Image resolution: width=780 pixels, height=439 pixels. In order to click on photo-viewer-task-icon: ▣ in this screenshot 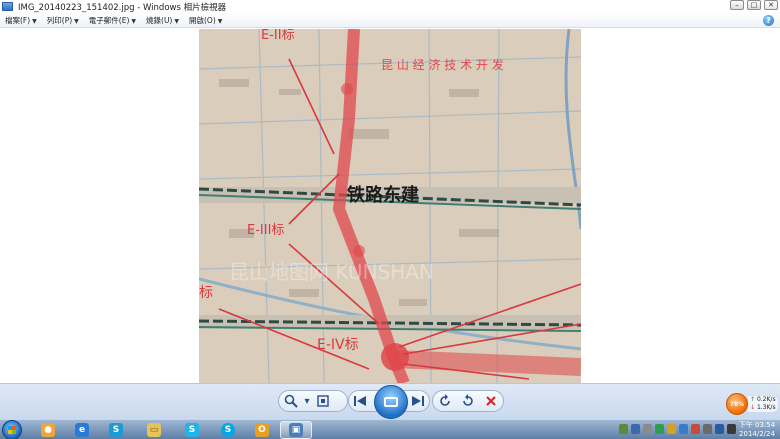, I will do `click(296, 430)`.